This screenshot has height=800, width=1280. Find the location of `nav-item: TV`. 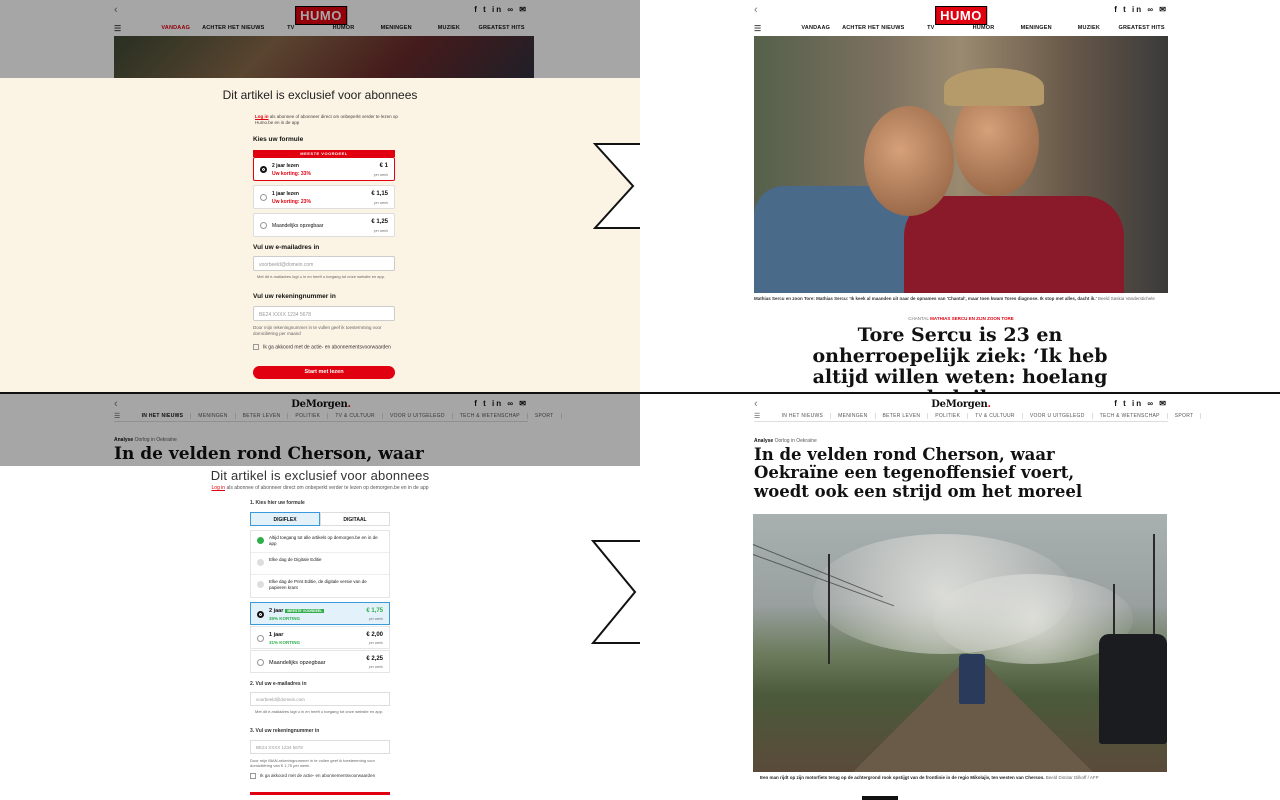

nav-item: TV is located at coordinates (930, 28).